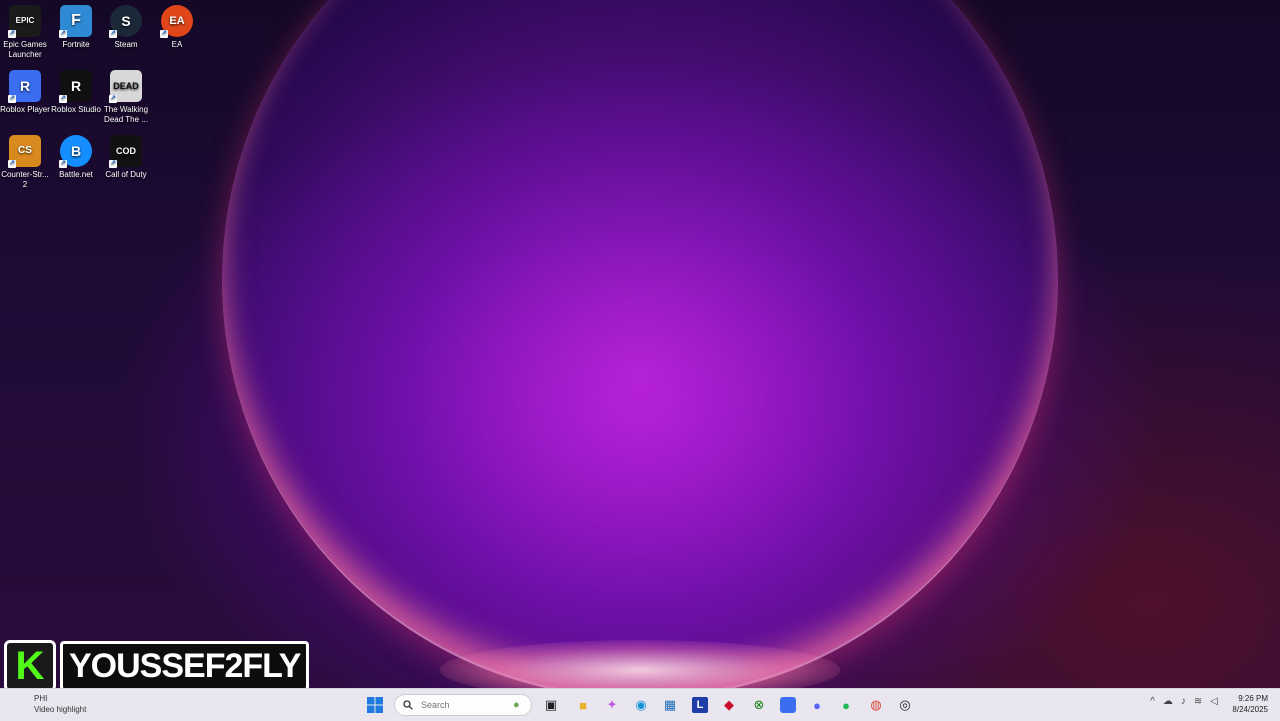  I want to click on desktop-icon-epic-games: EPIC ↗ Epic Games Launcher, so click(25, 32).